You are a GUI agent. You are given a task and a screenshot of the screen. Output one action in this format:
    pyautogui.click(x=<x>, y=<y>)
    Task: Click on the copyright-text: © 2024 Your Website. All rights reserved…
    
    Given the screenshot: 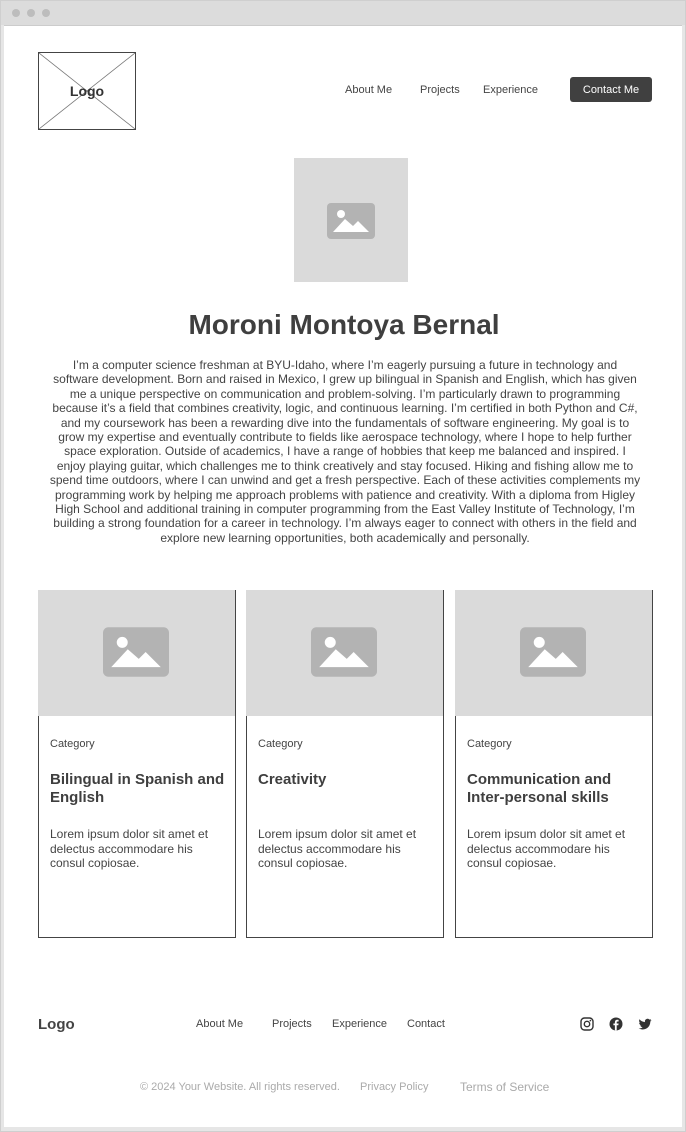 What is the action you would take?
    pyautogui.click(x=240, y=1087)
    